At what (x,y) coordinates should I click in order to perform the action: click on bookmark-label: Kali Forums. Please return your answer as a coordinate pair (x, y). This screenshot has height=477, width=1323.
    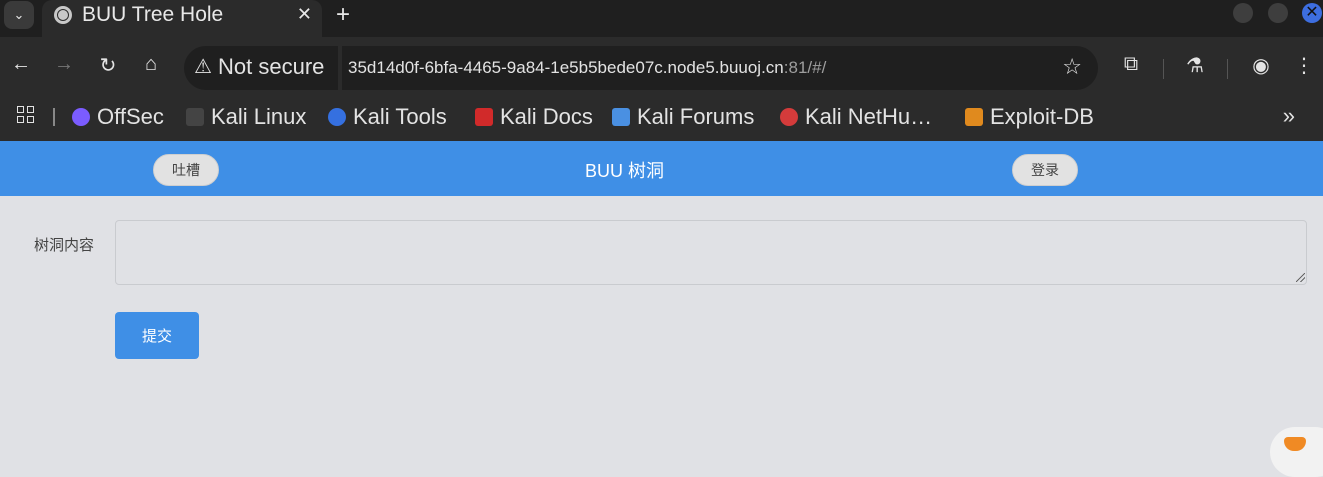
    Looking at the image, I should click on (696, 116).